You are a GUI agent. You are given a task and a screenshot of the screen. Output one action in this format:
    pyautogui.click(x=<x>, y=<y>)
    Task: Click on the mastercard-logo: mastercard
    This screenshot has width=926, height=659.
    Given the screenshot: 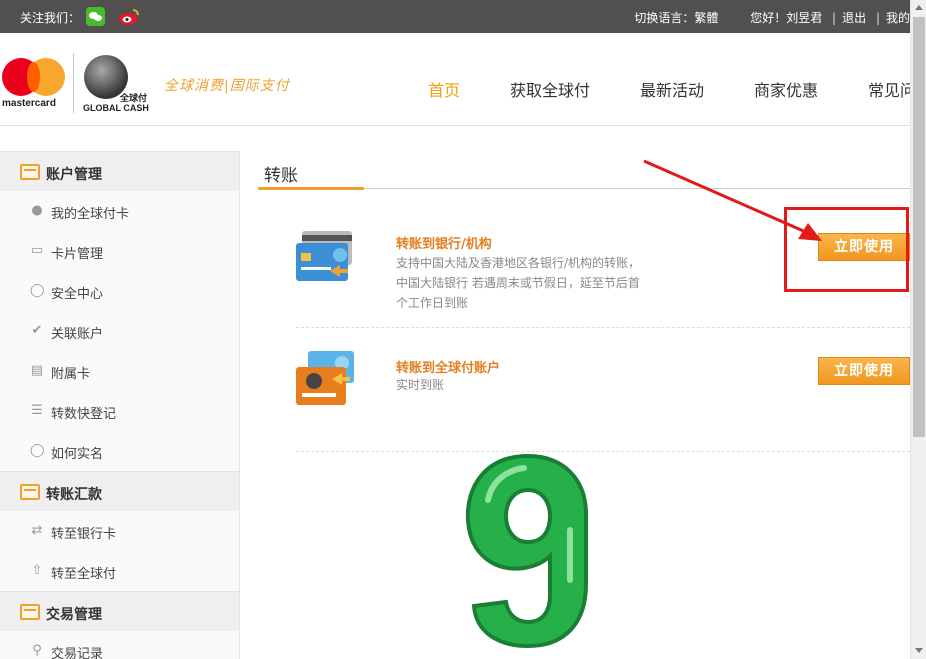 What is the action you would take?
    pyautogui.click(x=35, y=93)
    